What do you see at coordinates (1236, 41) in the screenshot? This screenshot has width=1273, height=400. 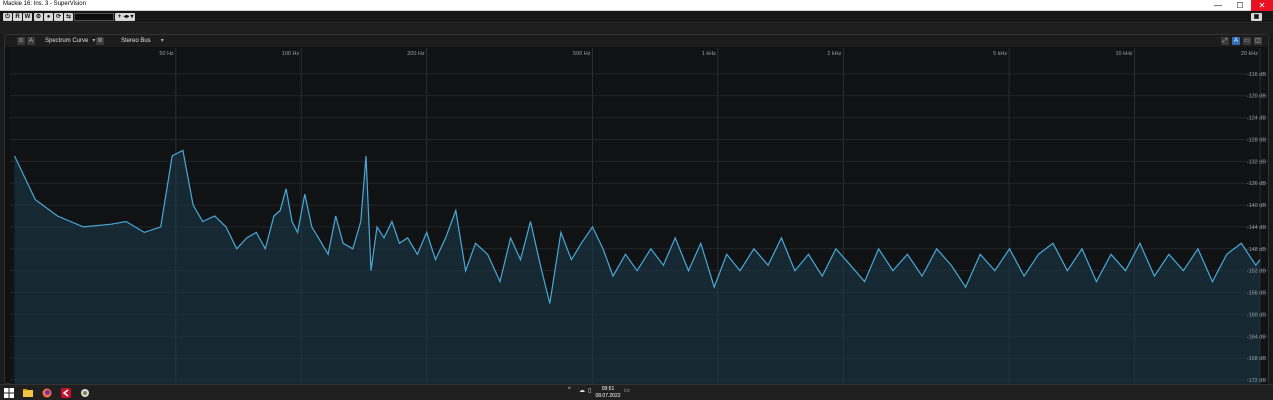 I see `auto-scale-button: A` at bounding box center [1236, 41].